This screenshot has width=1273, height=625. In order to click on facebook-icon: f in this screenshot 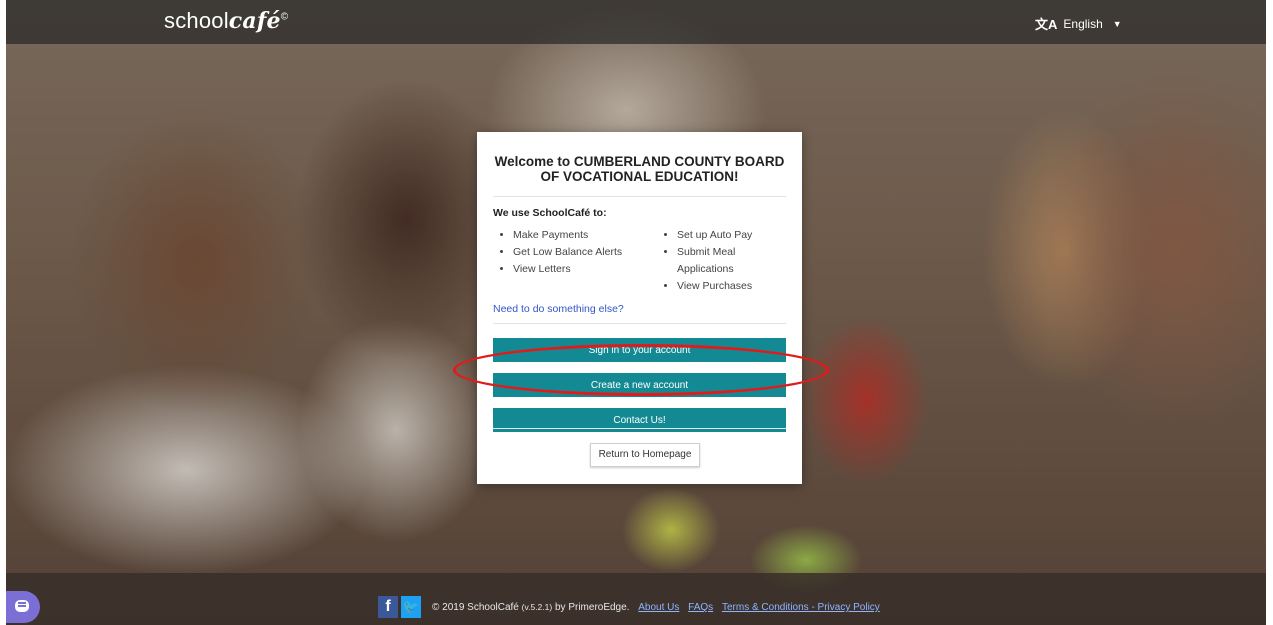, I will do `click(388, 607)`.